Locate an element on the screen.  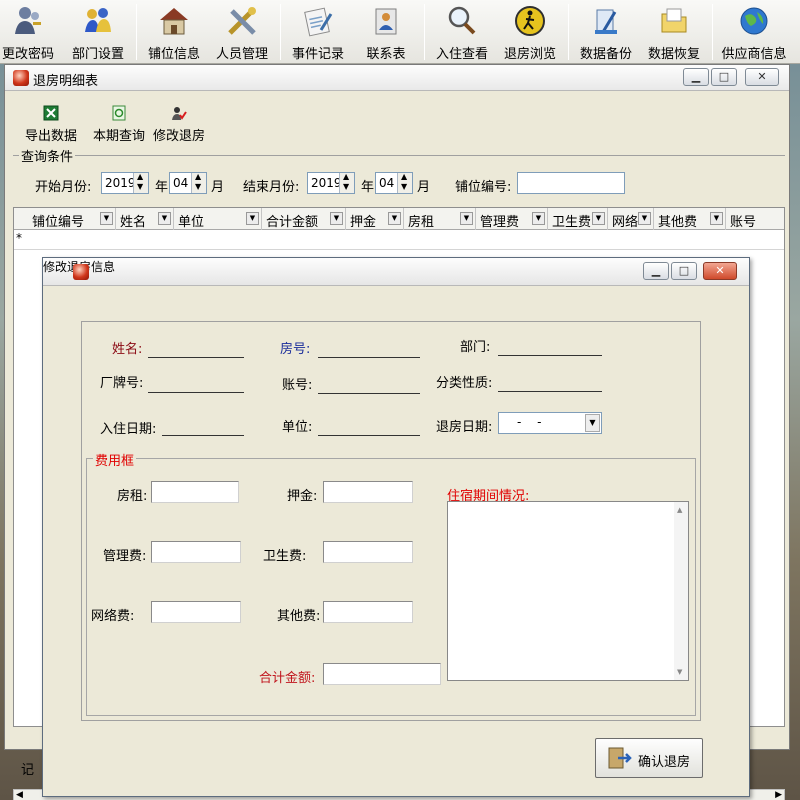
network-fee-input is located at coordinates (196, 612).